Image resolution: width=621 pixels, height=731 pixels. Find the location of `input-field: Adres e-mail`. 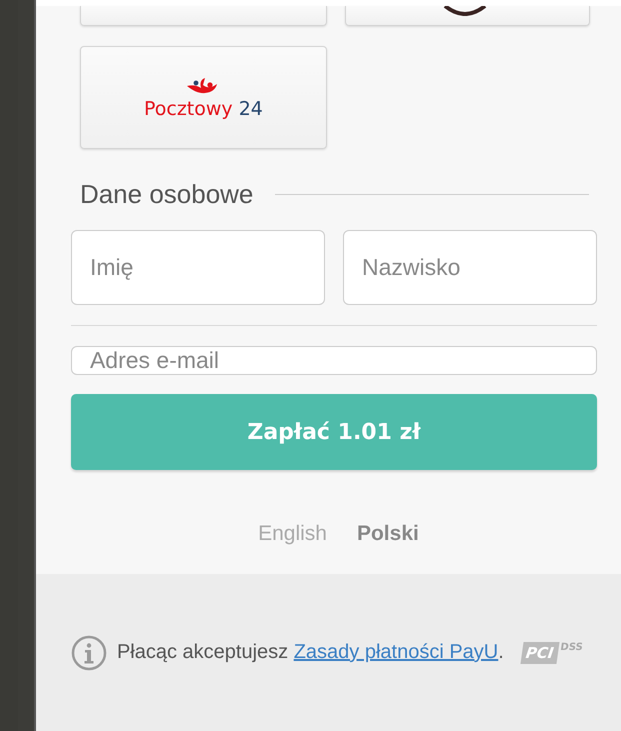

input-field: Adres e-mail is located at coordinates (333, 360).